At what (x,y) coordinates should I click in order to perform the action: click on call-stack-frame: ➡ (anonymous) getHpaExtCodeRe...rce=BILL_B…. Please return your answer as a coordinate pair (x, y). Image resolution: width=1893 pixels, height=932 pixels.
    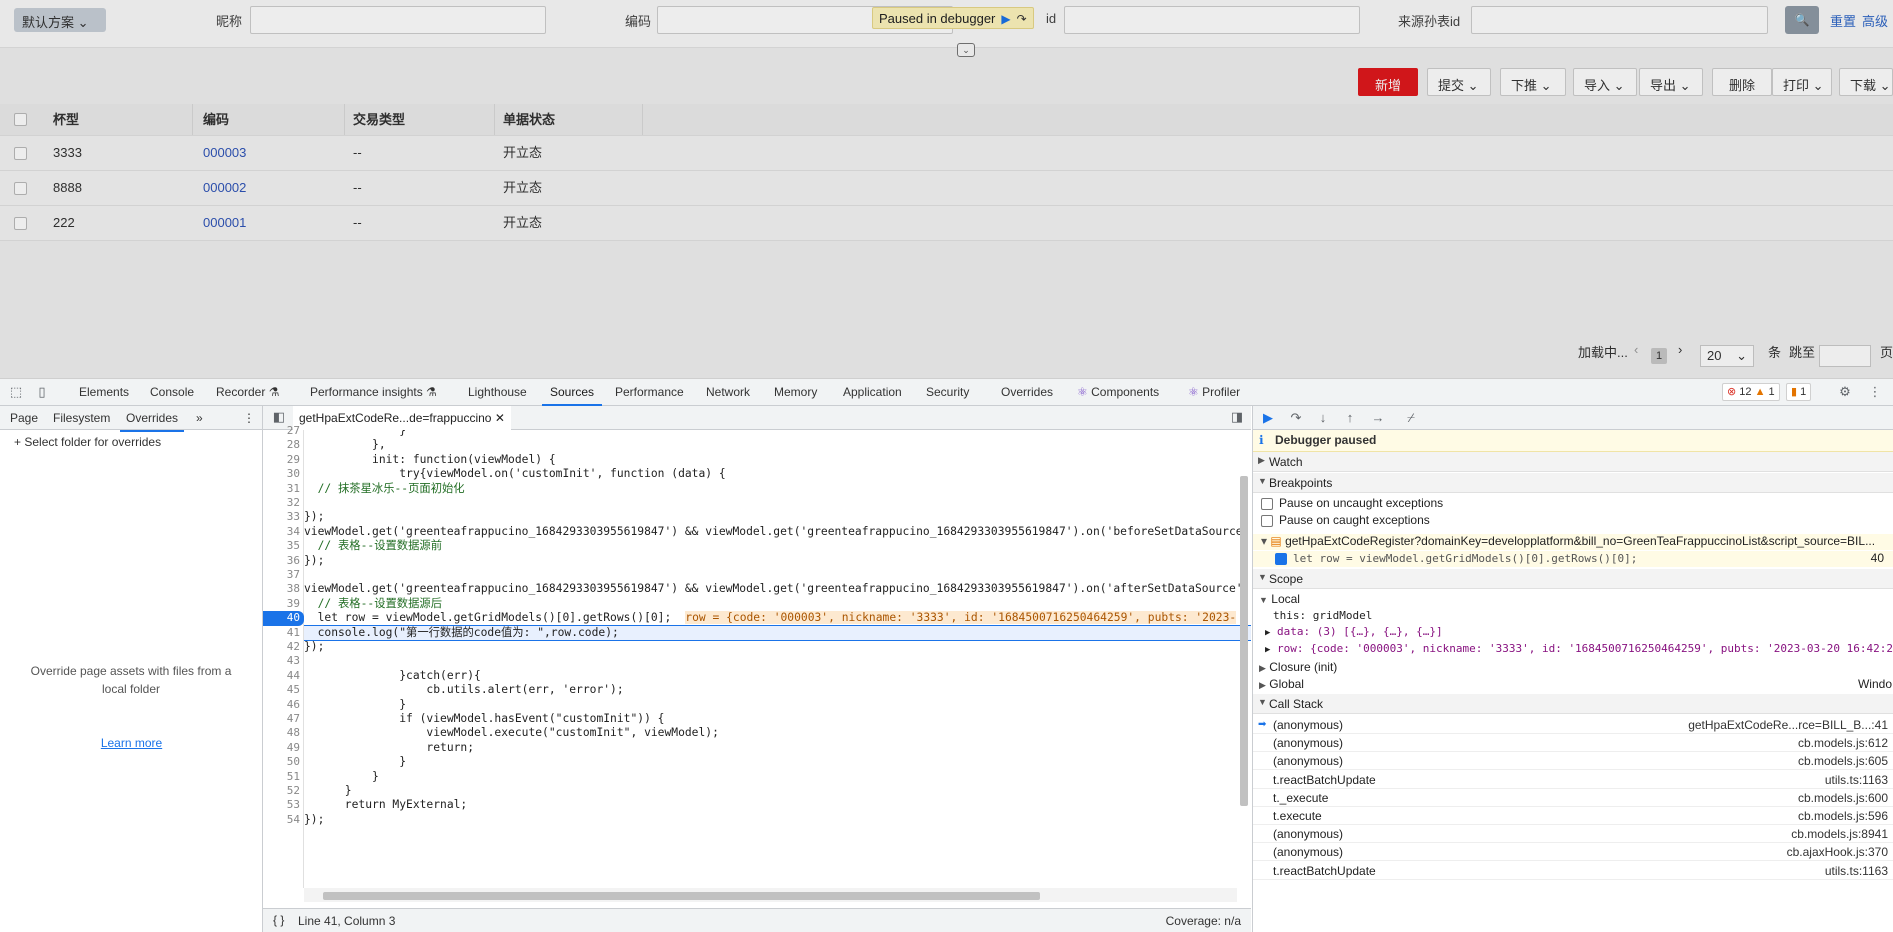
    Looking at the image, I should click on (1573, 725).